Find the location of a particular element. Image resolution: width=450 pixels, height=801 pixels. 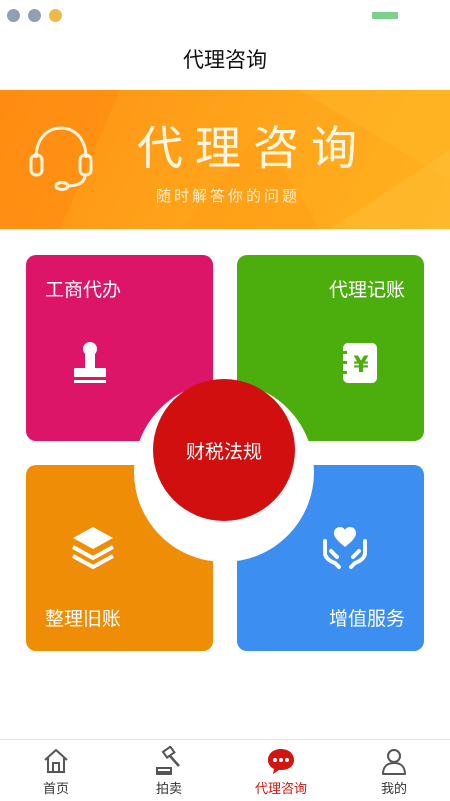

tab-label: 代理咨询 is located at coordinates (280, 789).